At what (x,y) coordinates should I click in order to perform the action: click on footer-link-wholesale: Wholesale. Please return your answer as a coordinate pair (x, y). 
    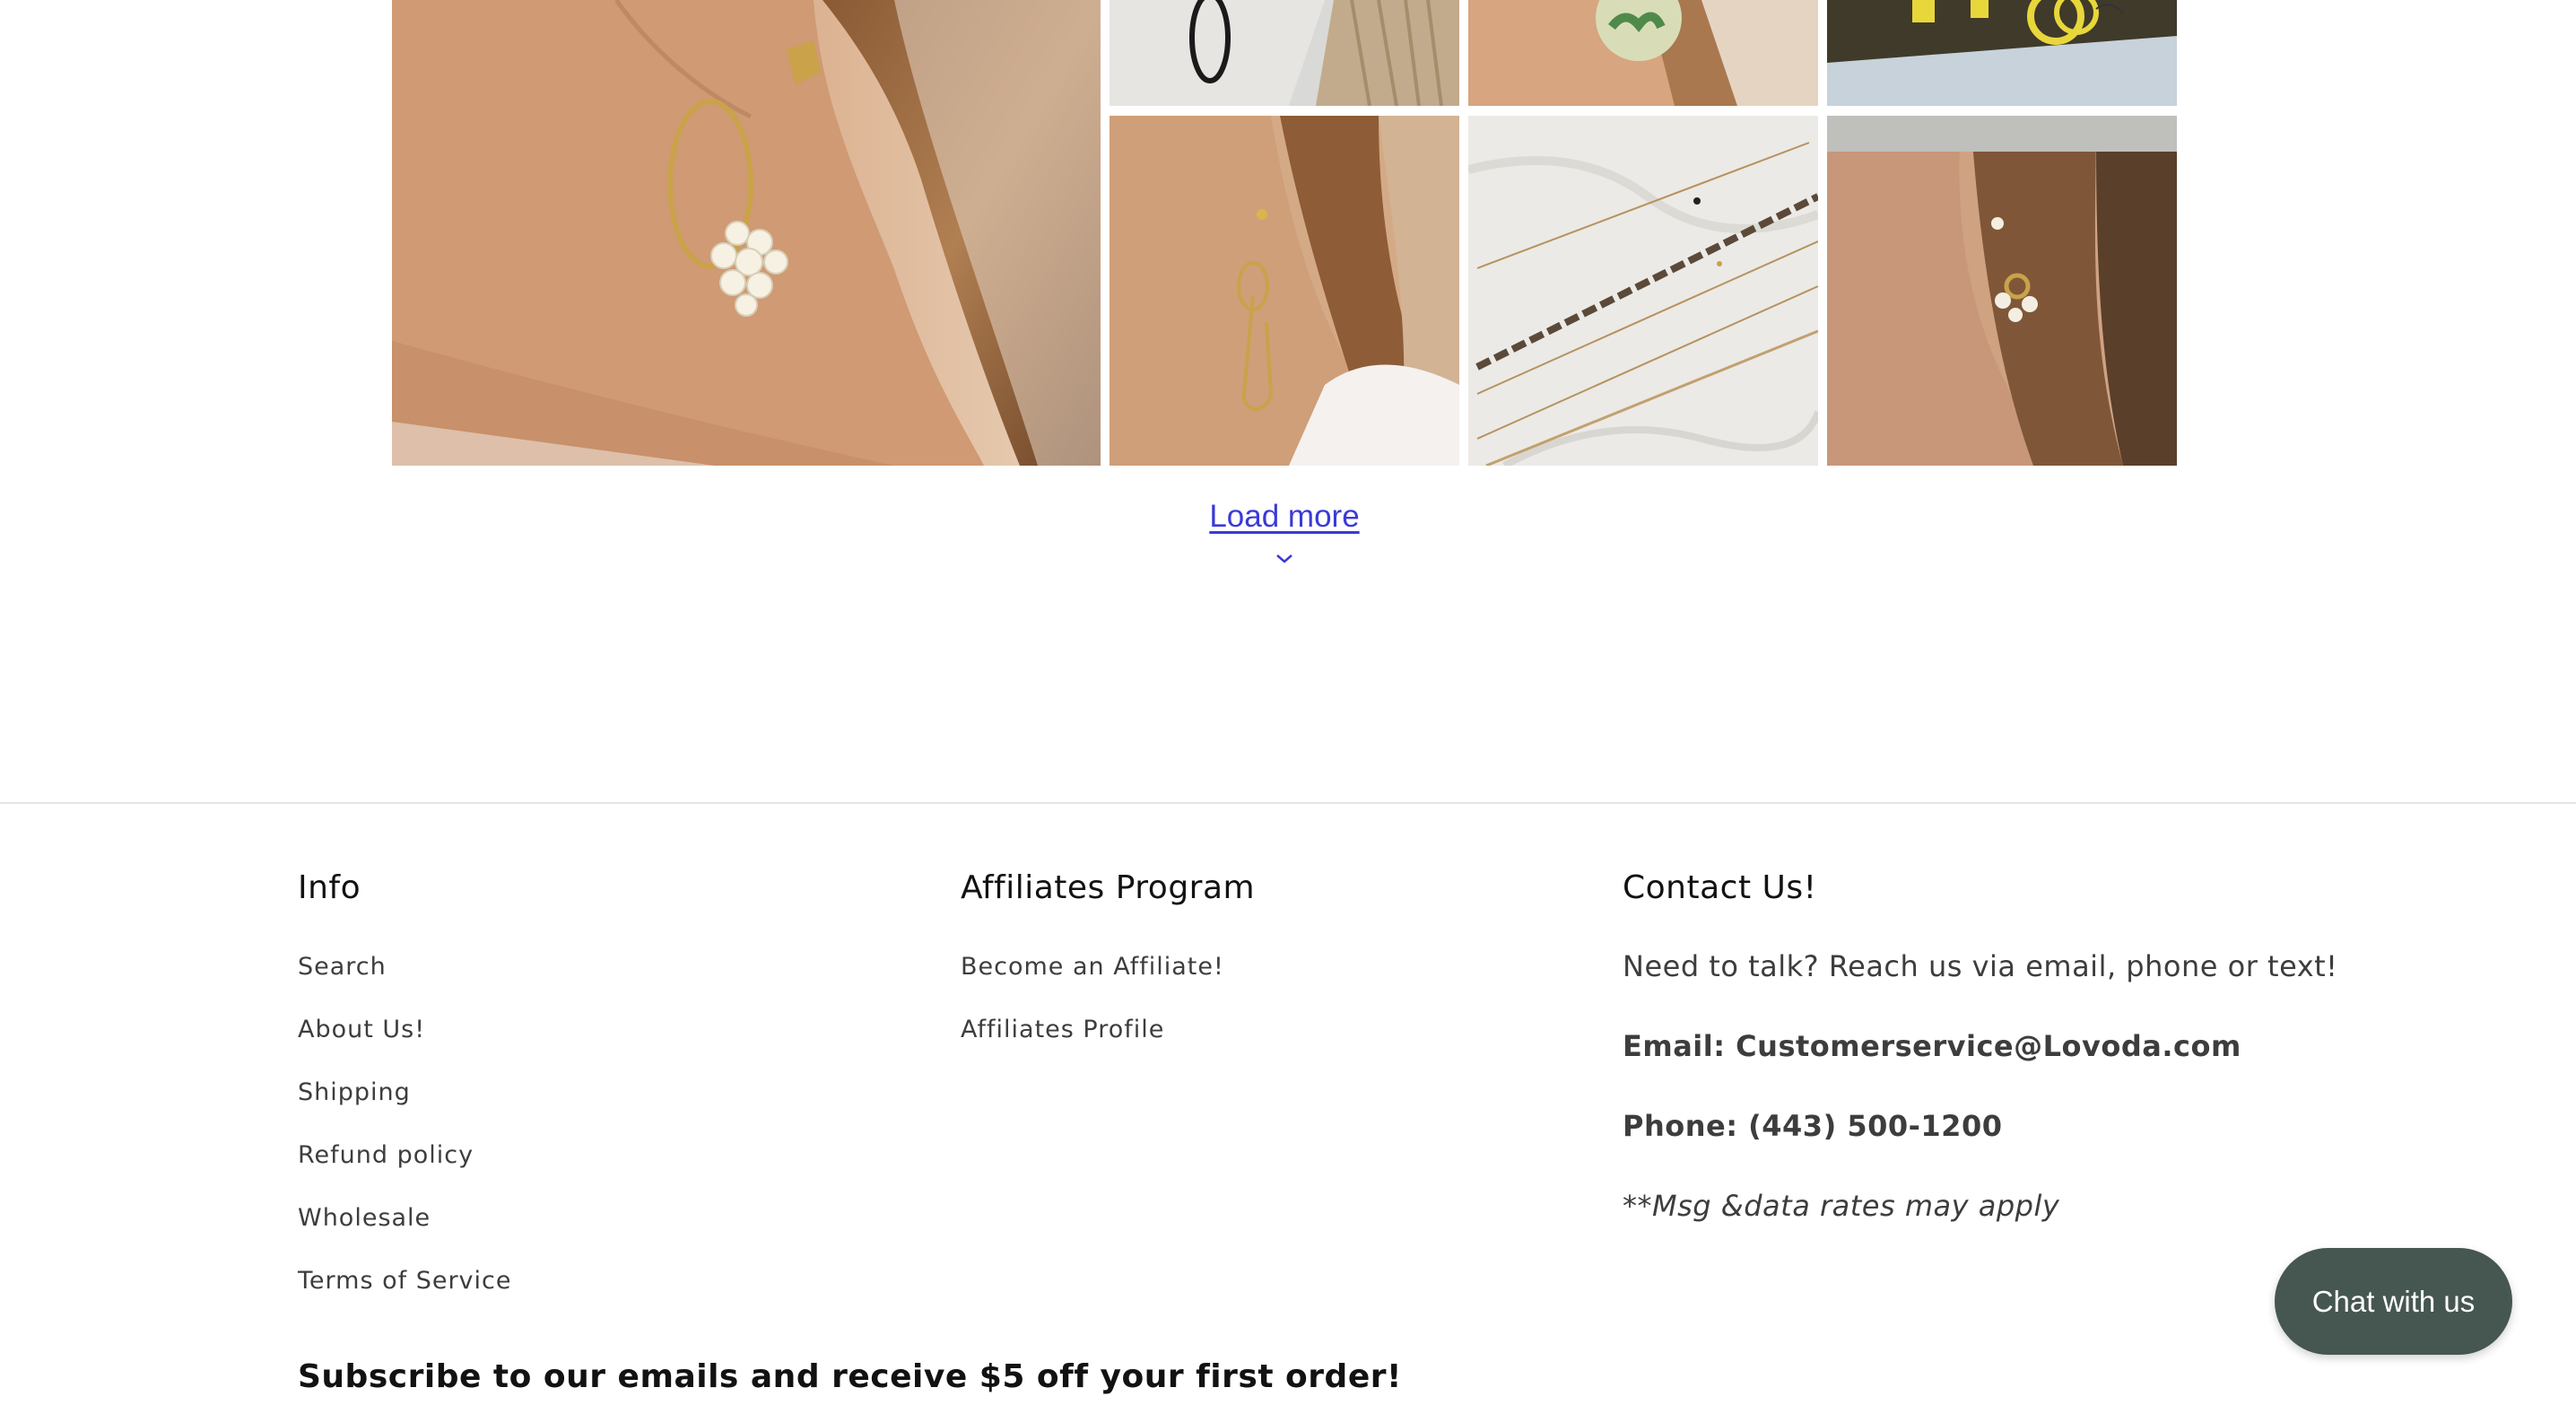
    Looking at the image, I should click on (364, 1218).